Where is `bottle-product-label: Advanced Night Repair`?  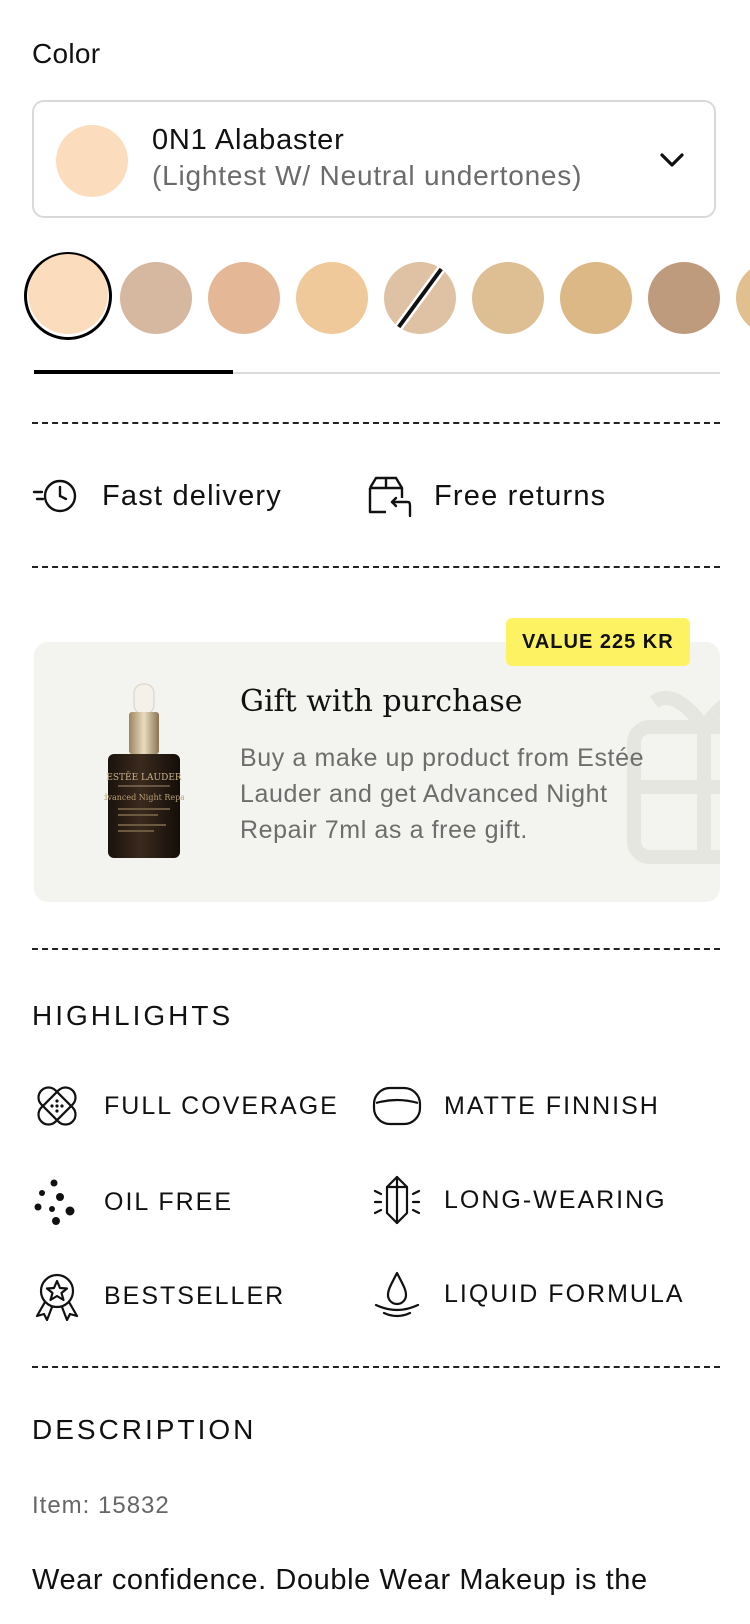
bottle-product-label: Advanced Night Repair is located at coordinates (144, 797).